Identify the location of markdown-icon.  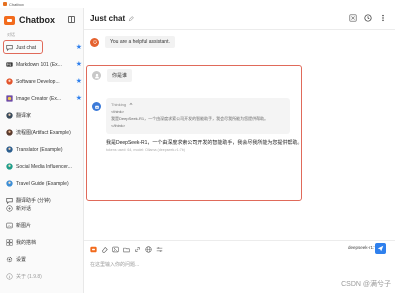
(9, 64).